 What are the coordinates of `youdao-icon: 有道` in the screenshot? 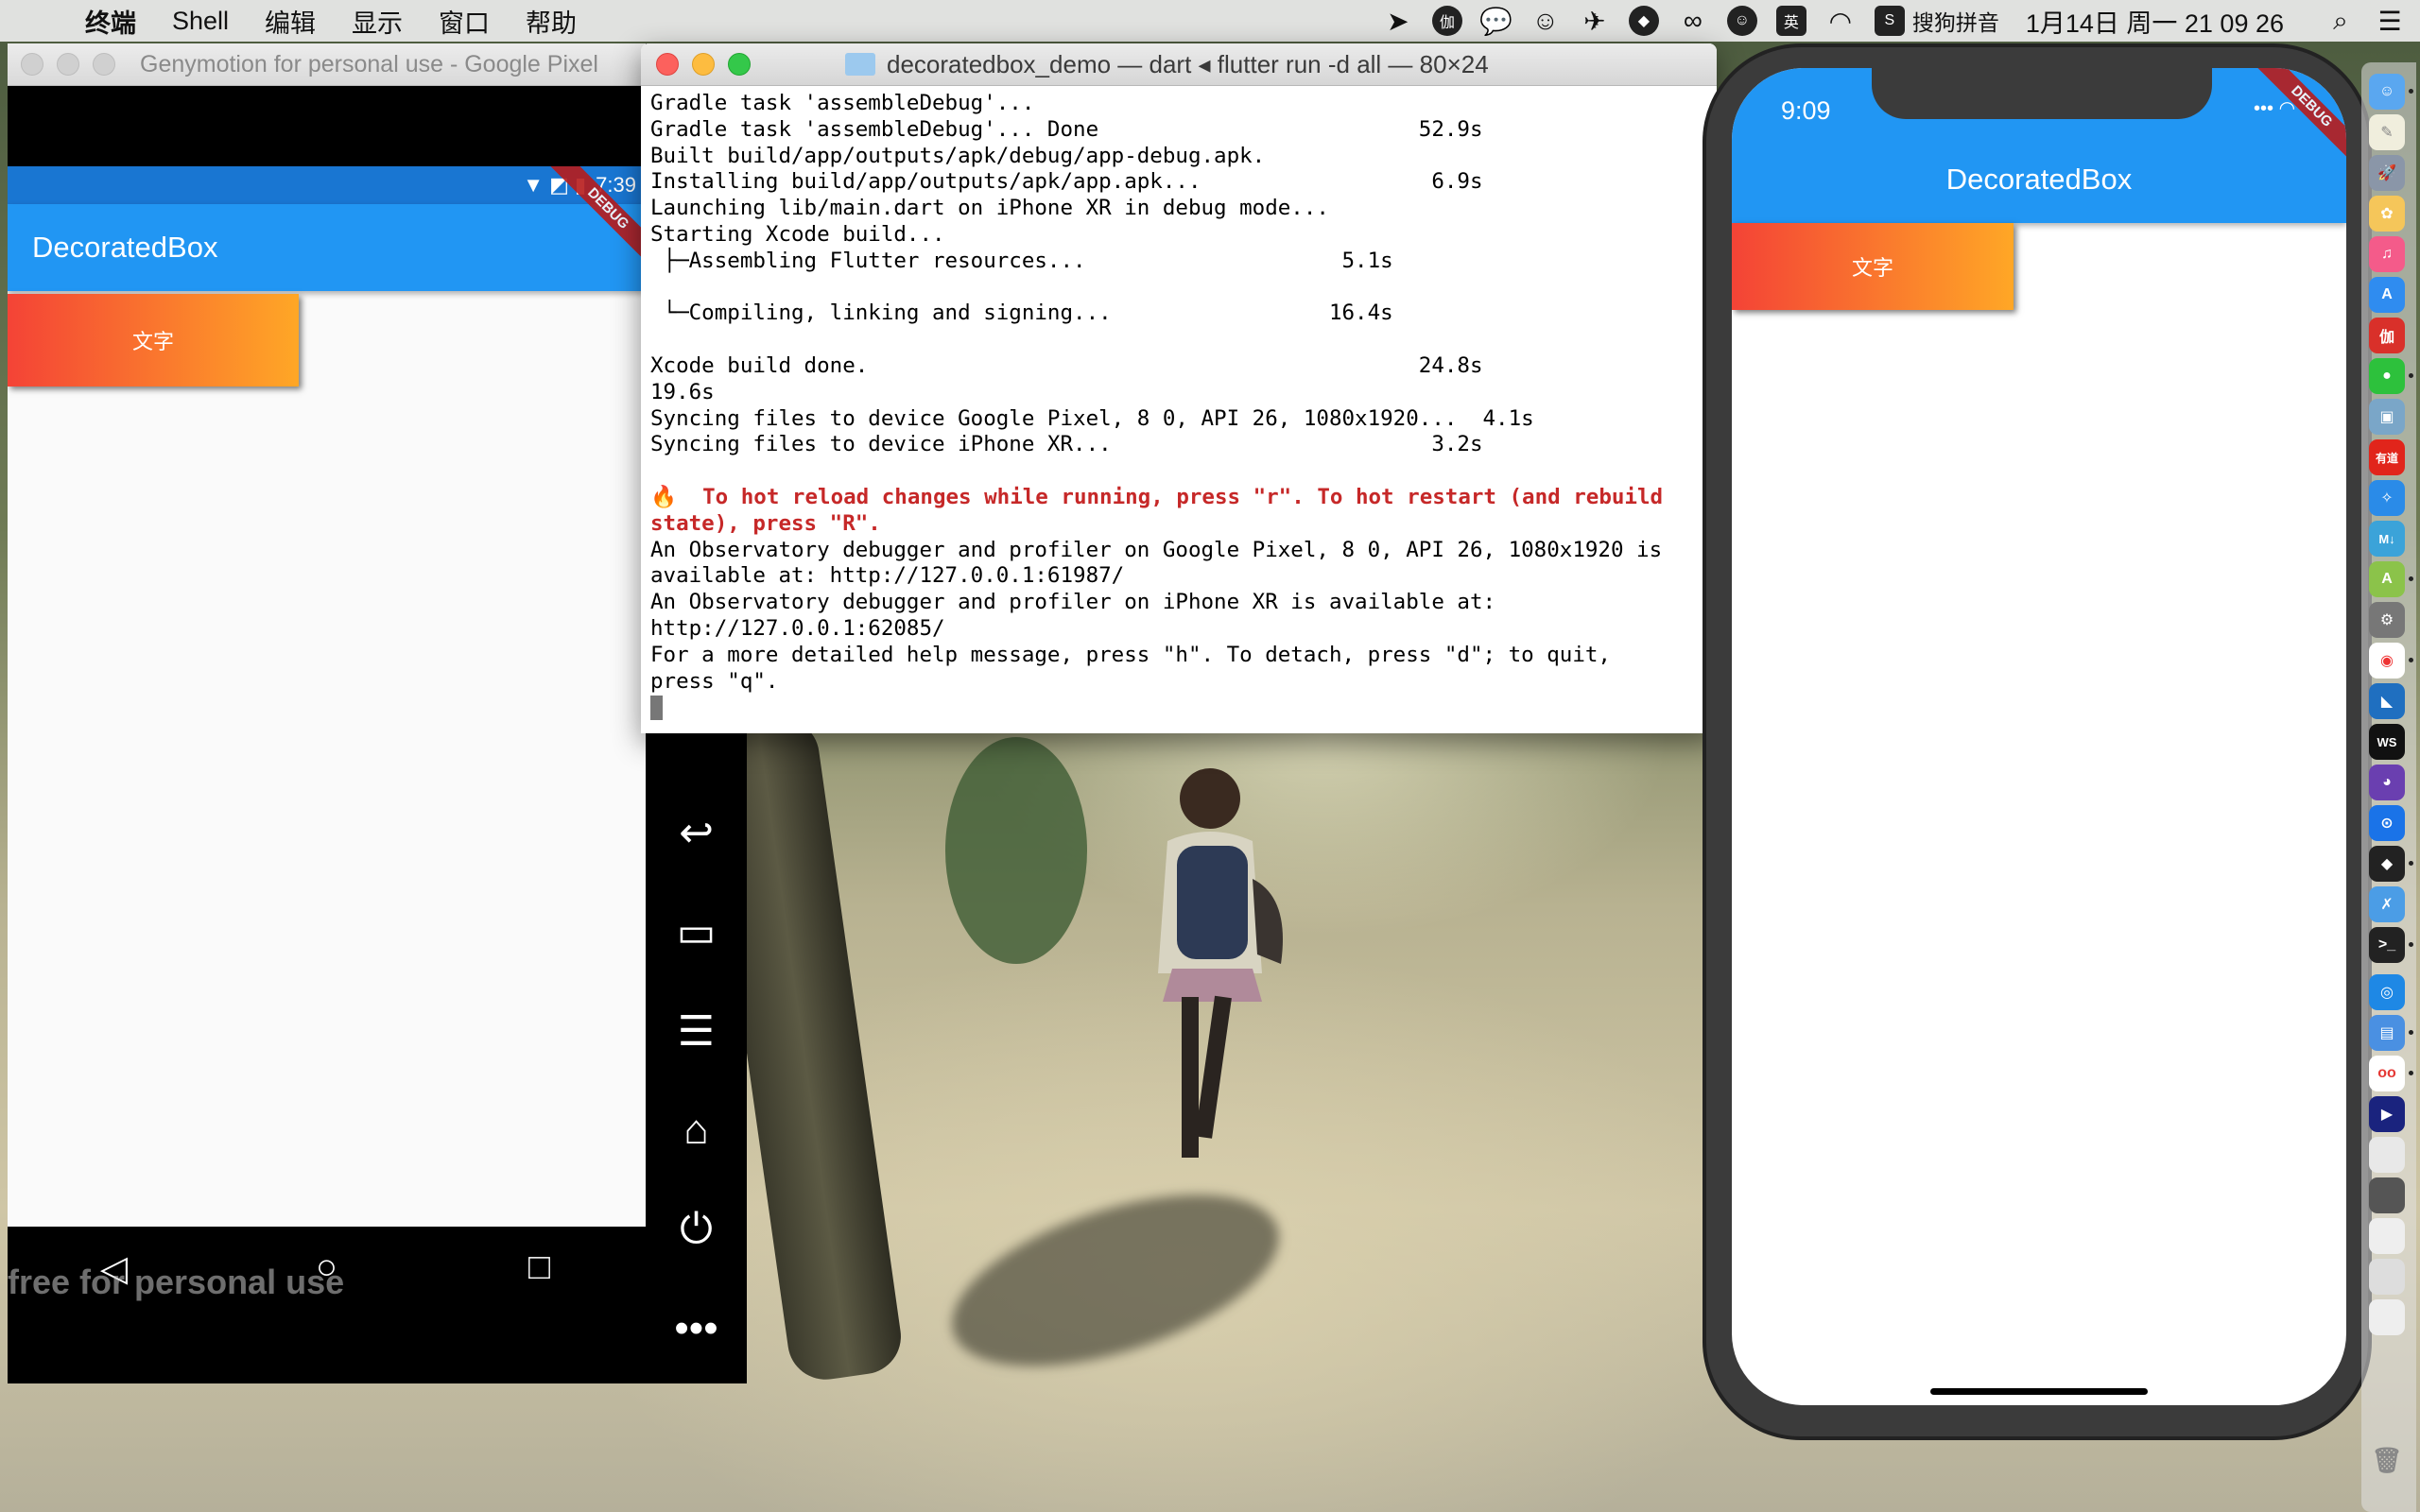 It's located at (2387, 457).